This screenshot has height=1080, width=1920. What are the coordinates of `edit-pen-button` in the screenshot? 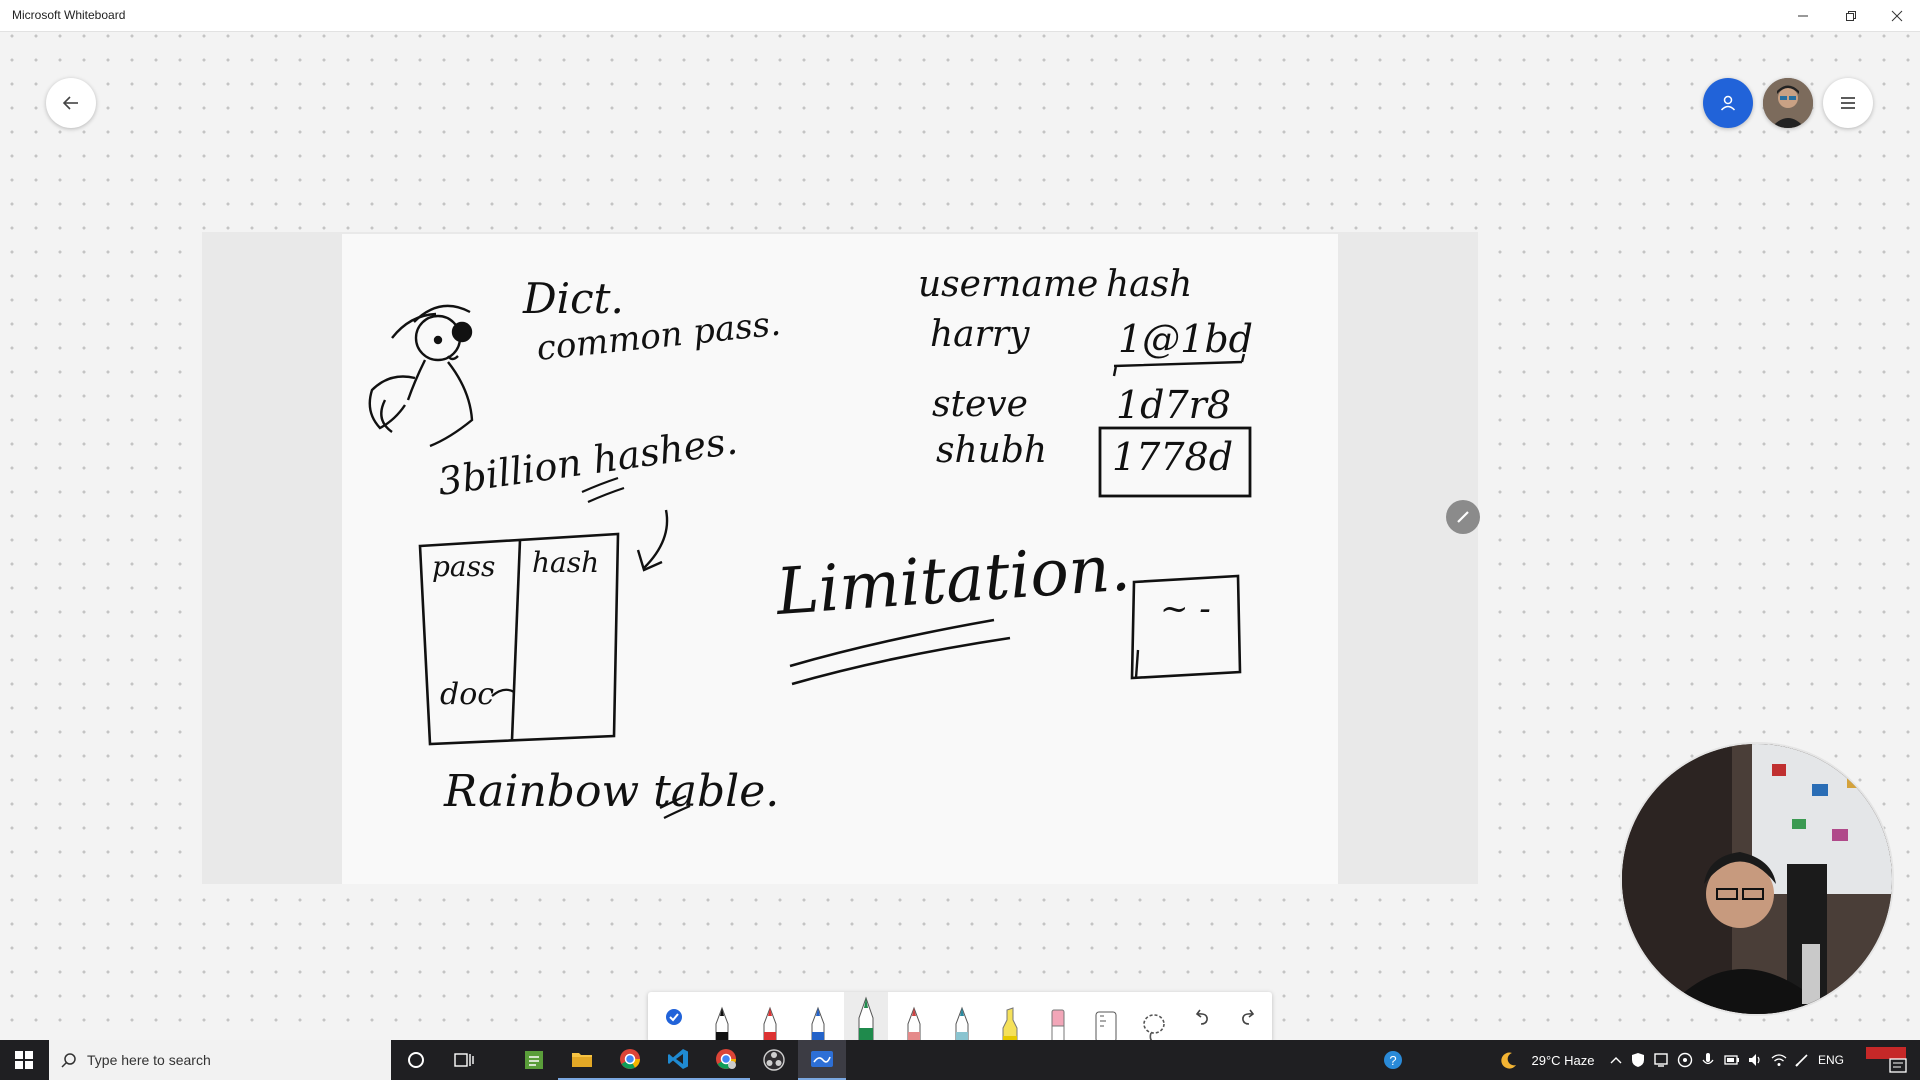 It's located at (1463, 517).